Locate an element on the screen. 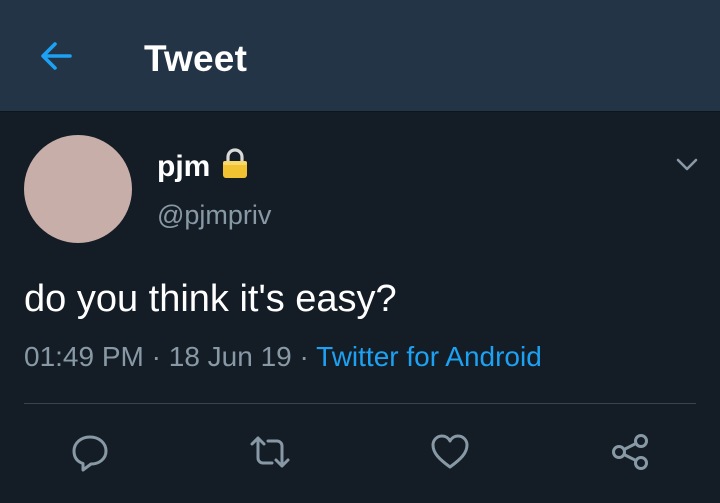  avatar is located at coordinates (78, 189).